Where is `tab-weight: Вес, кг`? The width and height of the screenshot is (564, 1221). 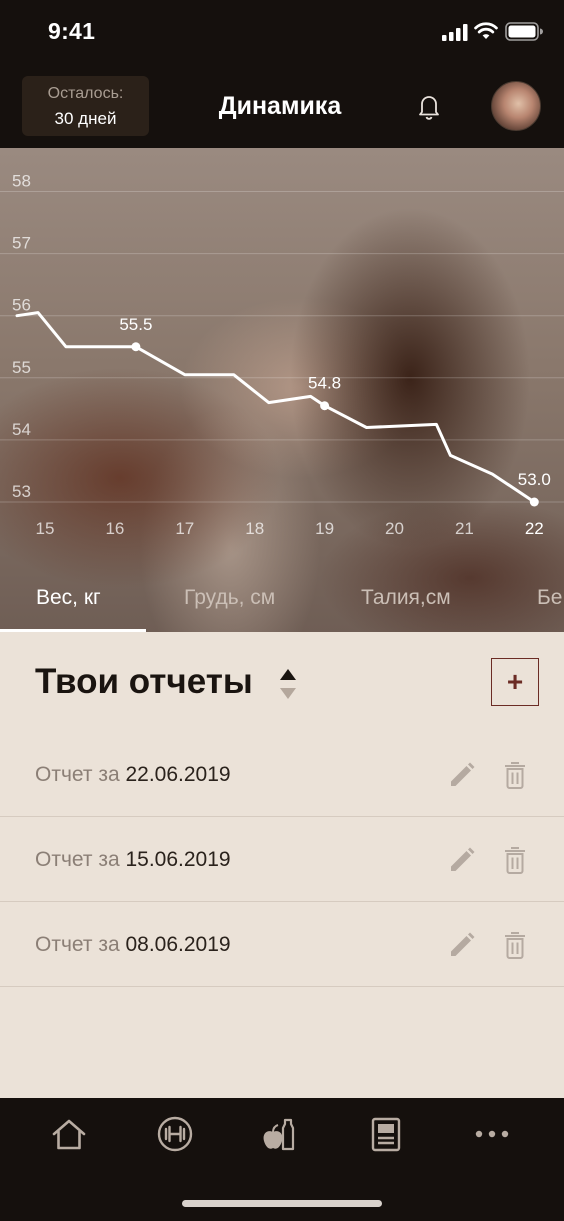
tab-weight: Вес, кг is located at coordinates (68, 598).